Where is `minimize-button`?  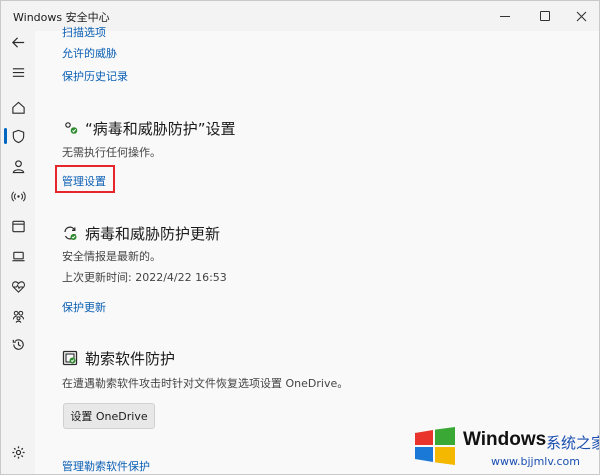
minimize-button is located at coordinates (505, 16).